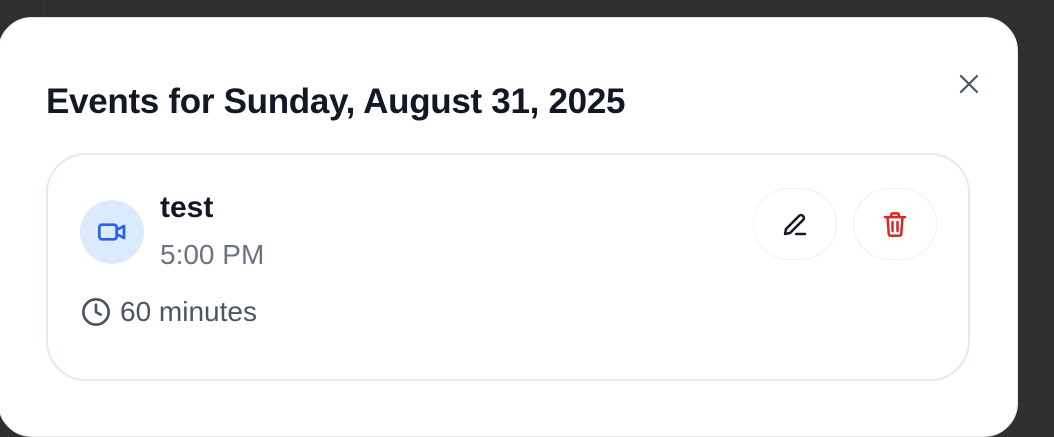  I want to click on close-button, so click(969, 84).